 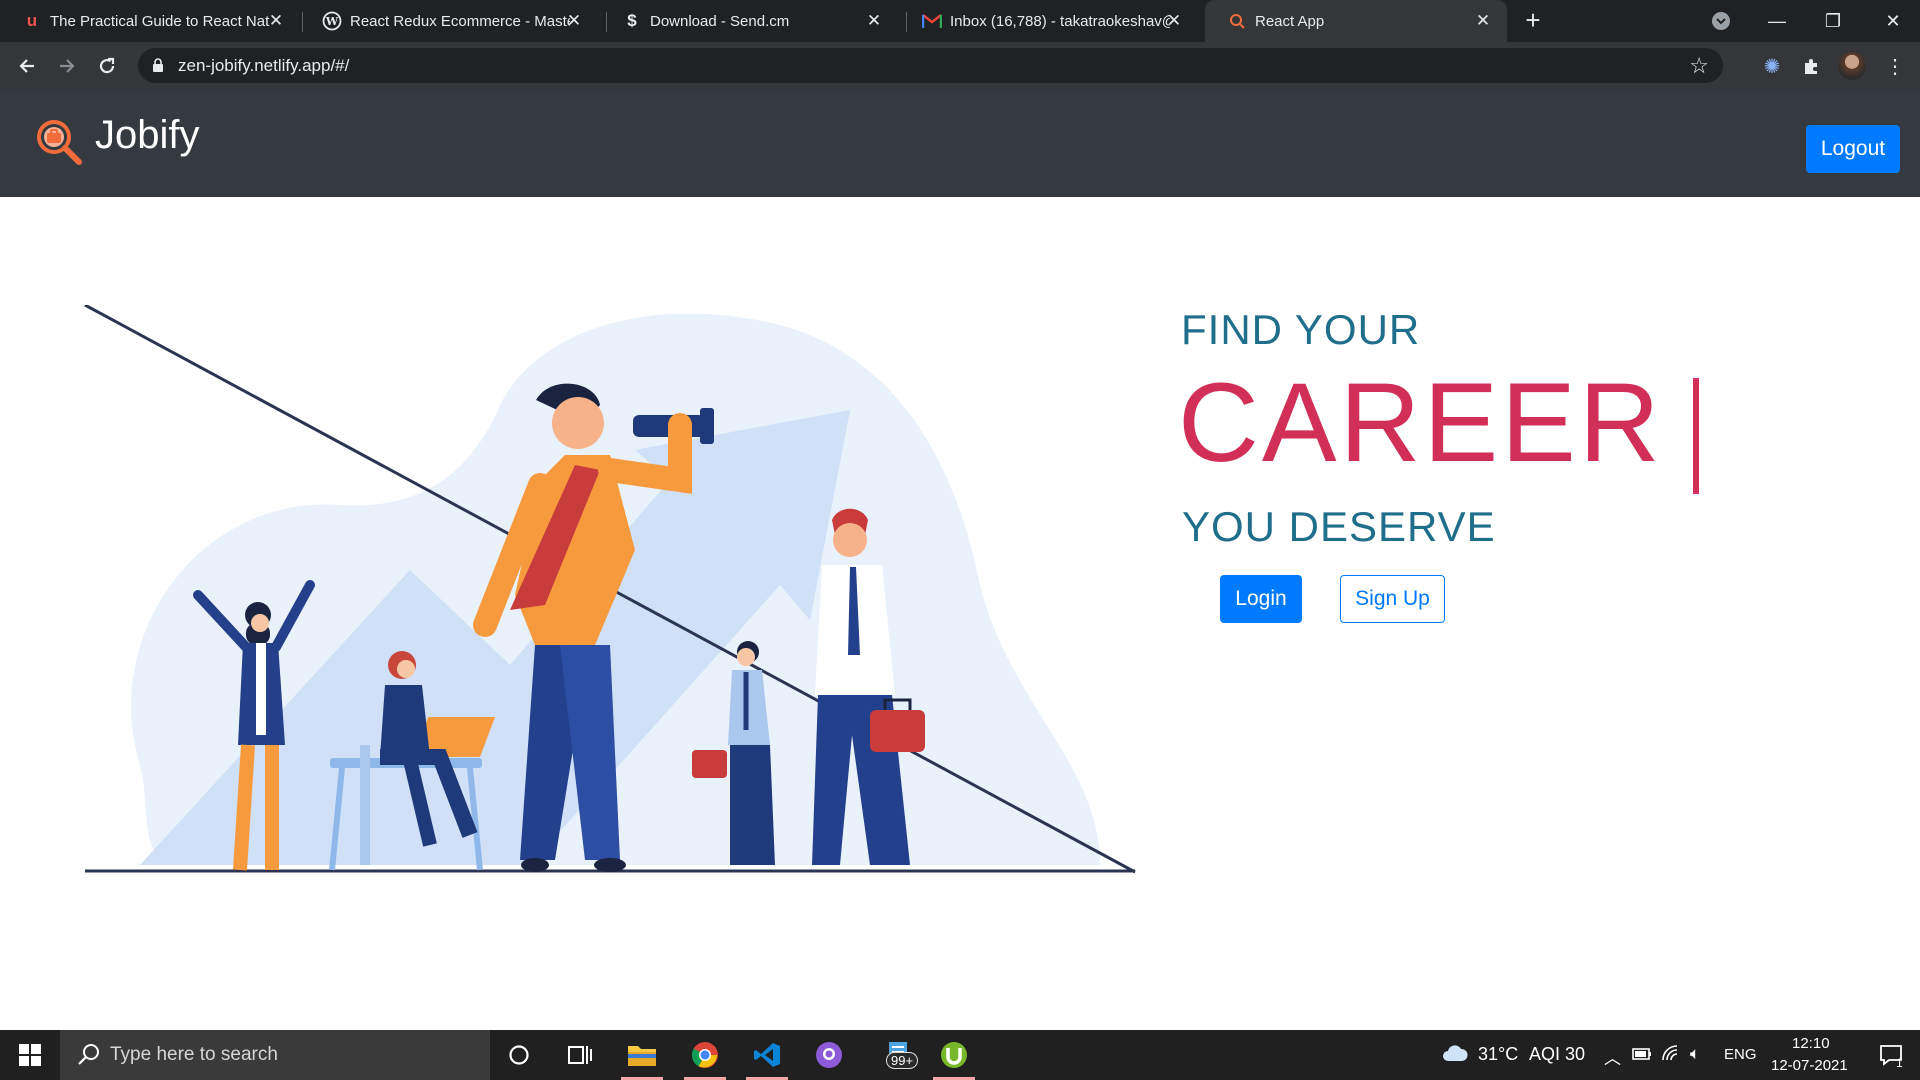 I want to click on minimize-button: —, so click(x=1777, y=21).